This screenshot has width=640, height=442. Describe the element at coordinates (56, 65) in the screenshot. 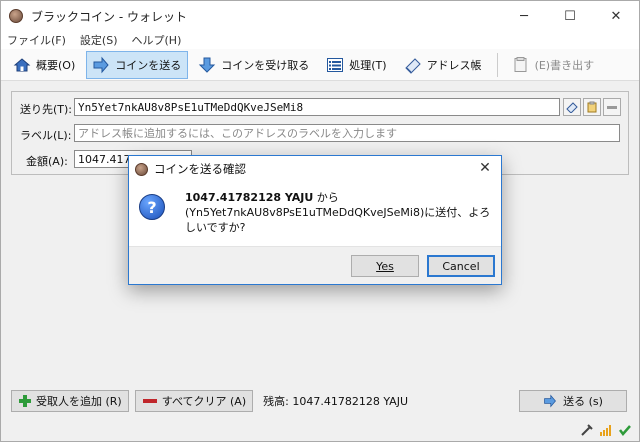

I see `tab-overview-label: 概要(O)` at that location.